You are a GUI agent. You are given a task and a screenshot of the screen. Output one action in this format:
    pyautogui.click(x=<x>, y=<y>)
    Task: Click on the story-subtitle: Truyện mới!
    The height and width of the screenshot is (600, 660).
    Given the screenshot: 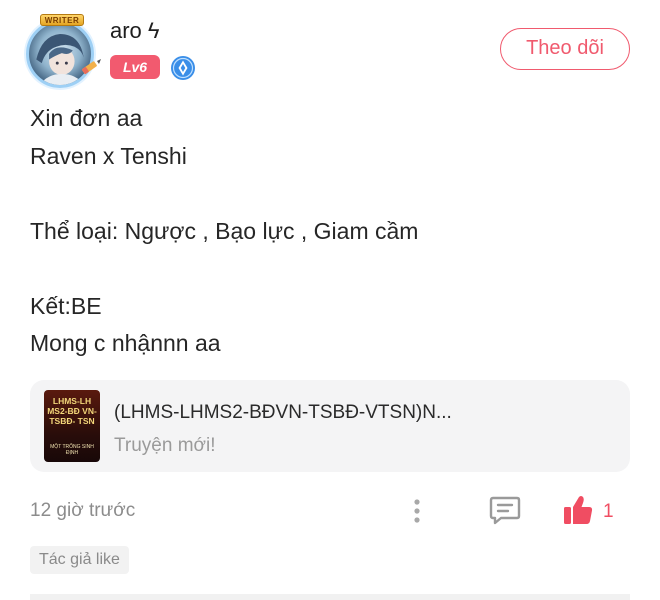 What is the action you would take?
    pyautogui.click(x=165, y=445)
    